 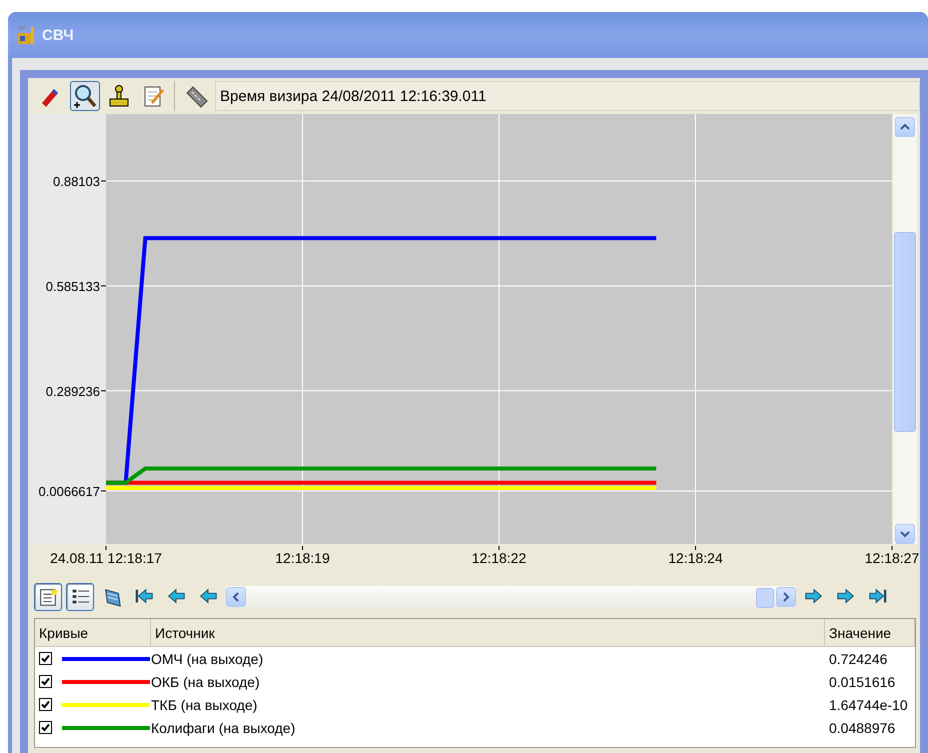 What do you see at coordinates (695, 558) in the screenshot?
I see `x-tick-label: 12:18:24` at bounding box center [695, 558].